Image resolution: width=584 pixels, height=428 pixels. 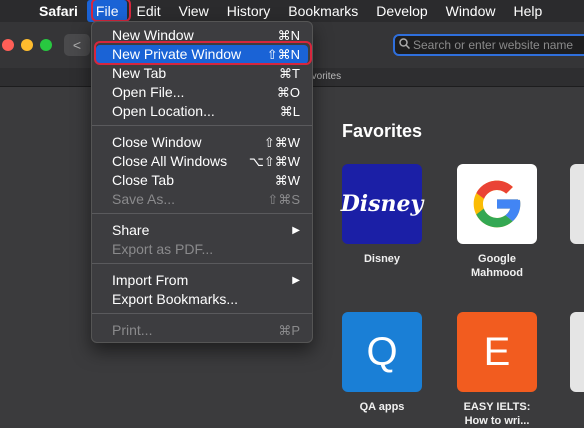 What do you see at coordinates (194, 11) in the screenshot?
I see `menu-view: View` at bounding box center [194, 11].